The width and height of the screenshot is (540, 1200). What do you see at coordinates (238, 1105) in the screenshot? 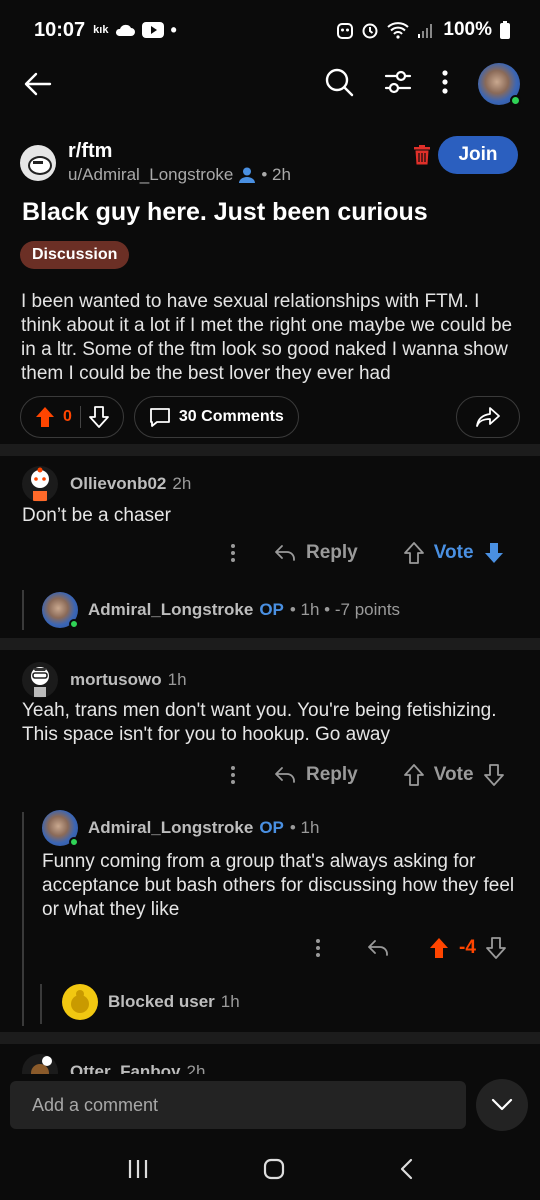
I see `comment-input: Add a comment` at bounding box center [238, 1105].